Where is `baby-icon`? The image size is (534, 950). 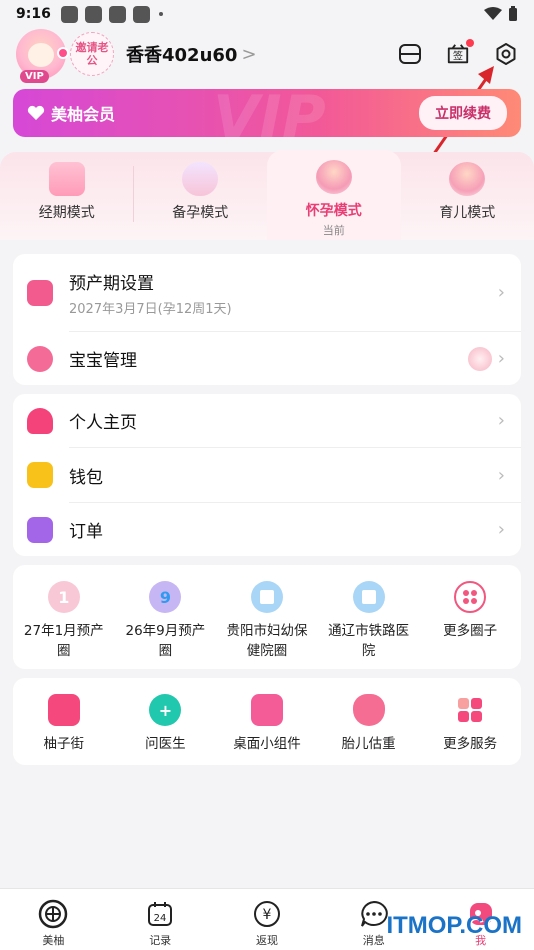
baby-icon is located at coordinates (40, 358).